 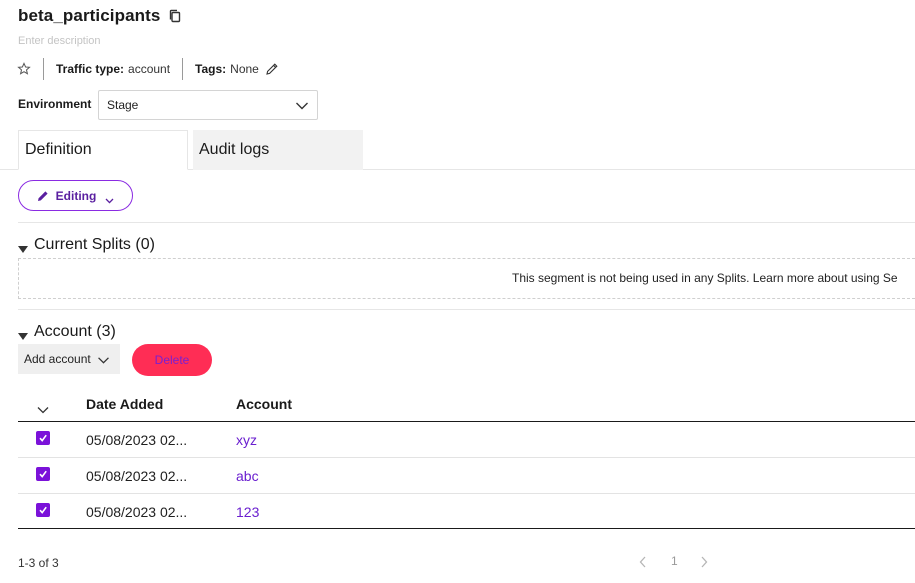 I want to click on table-header-divider, so click(x=466, y=421).